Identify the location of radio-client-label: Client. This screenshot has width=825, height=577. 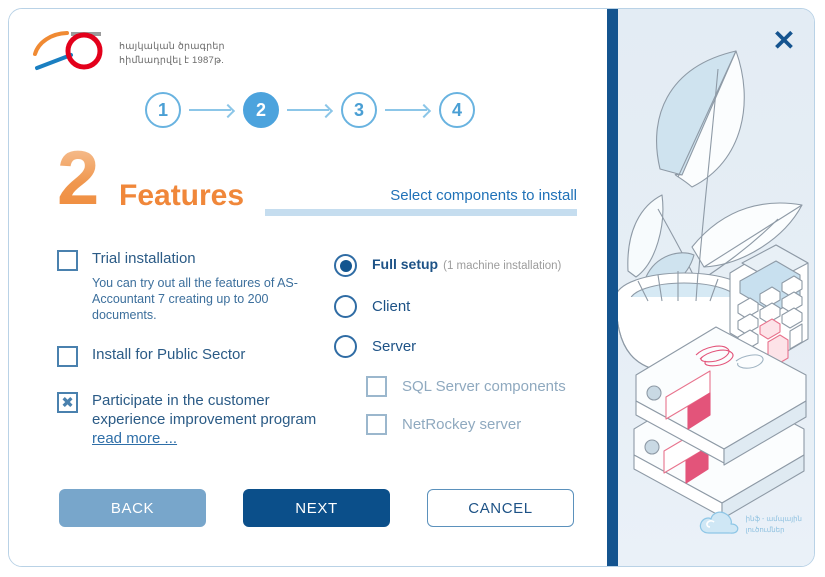
(391, 306).